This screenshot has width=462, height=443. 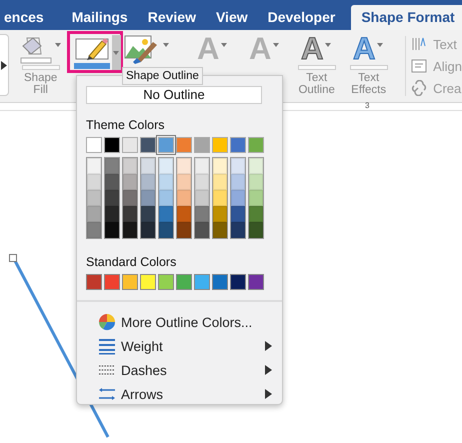 What do you see at coordinates (172, 17) in the screenshot?
I see `ribbon-tab: Review` at bounding box center [172, 17].